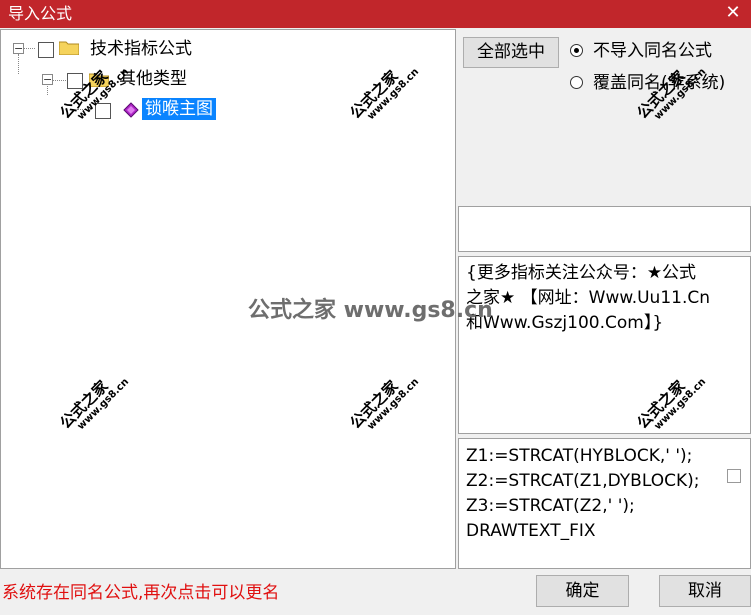  Describe the element at coordinates (733, 13) in the screenshot. I see `close-icon: ✕` at that location.